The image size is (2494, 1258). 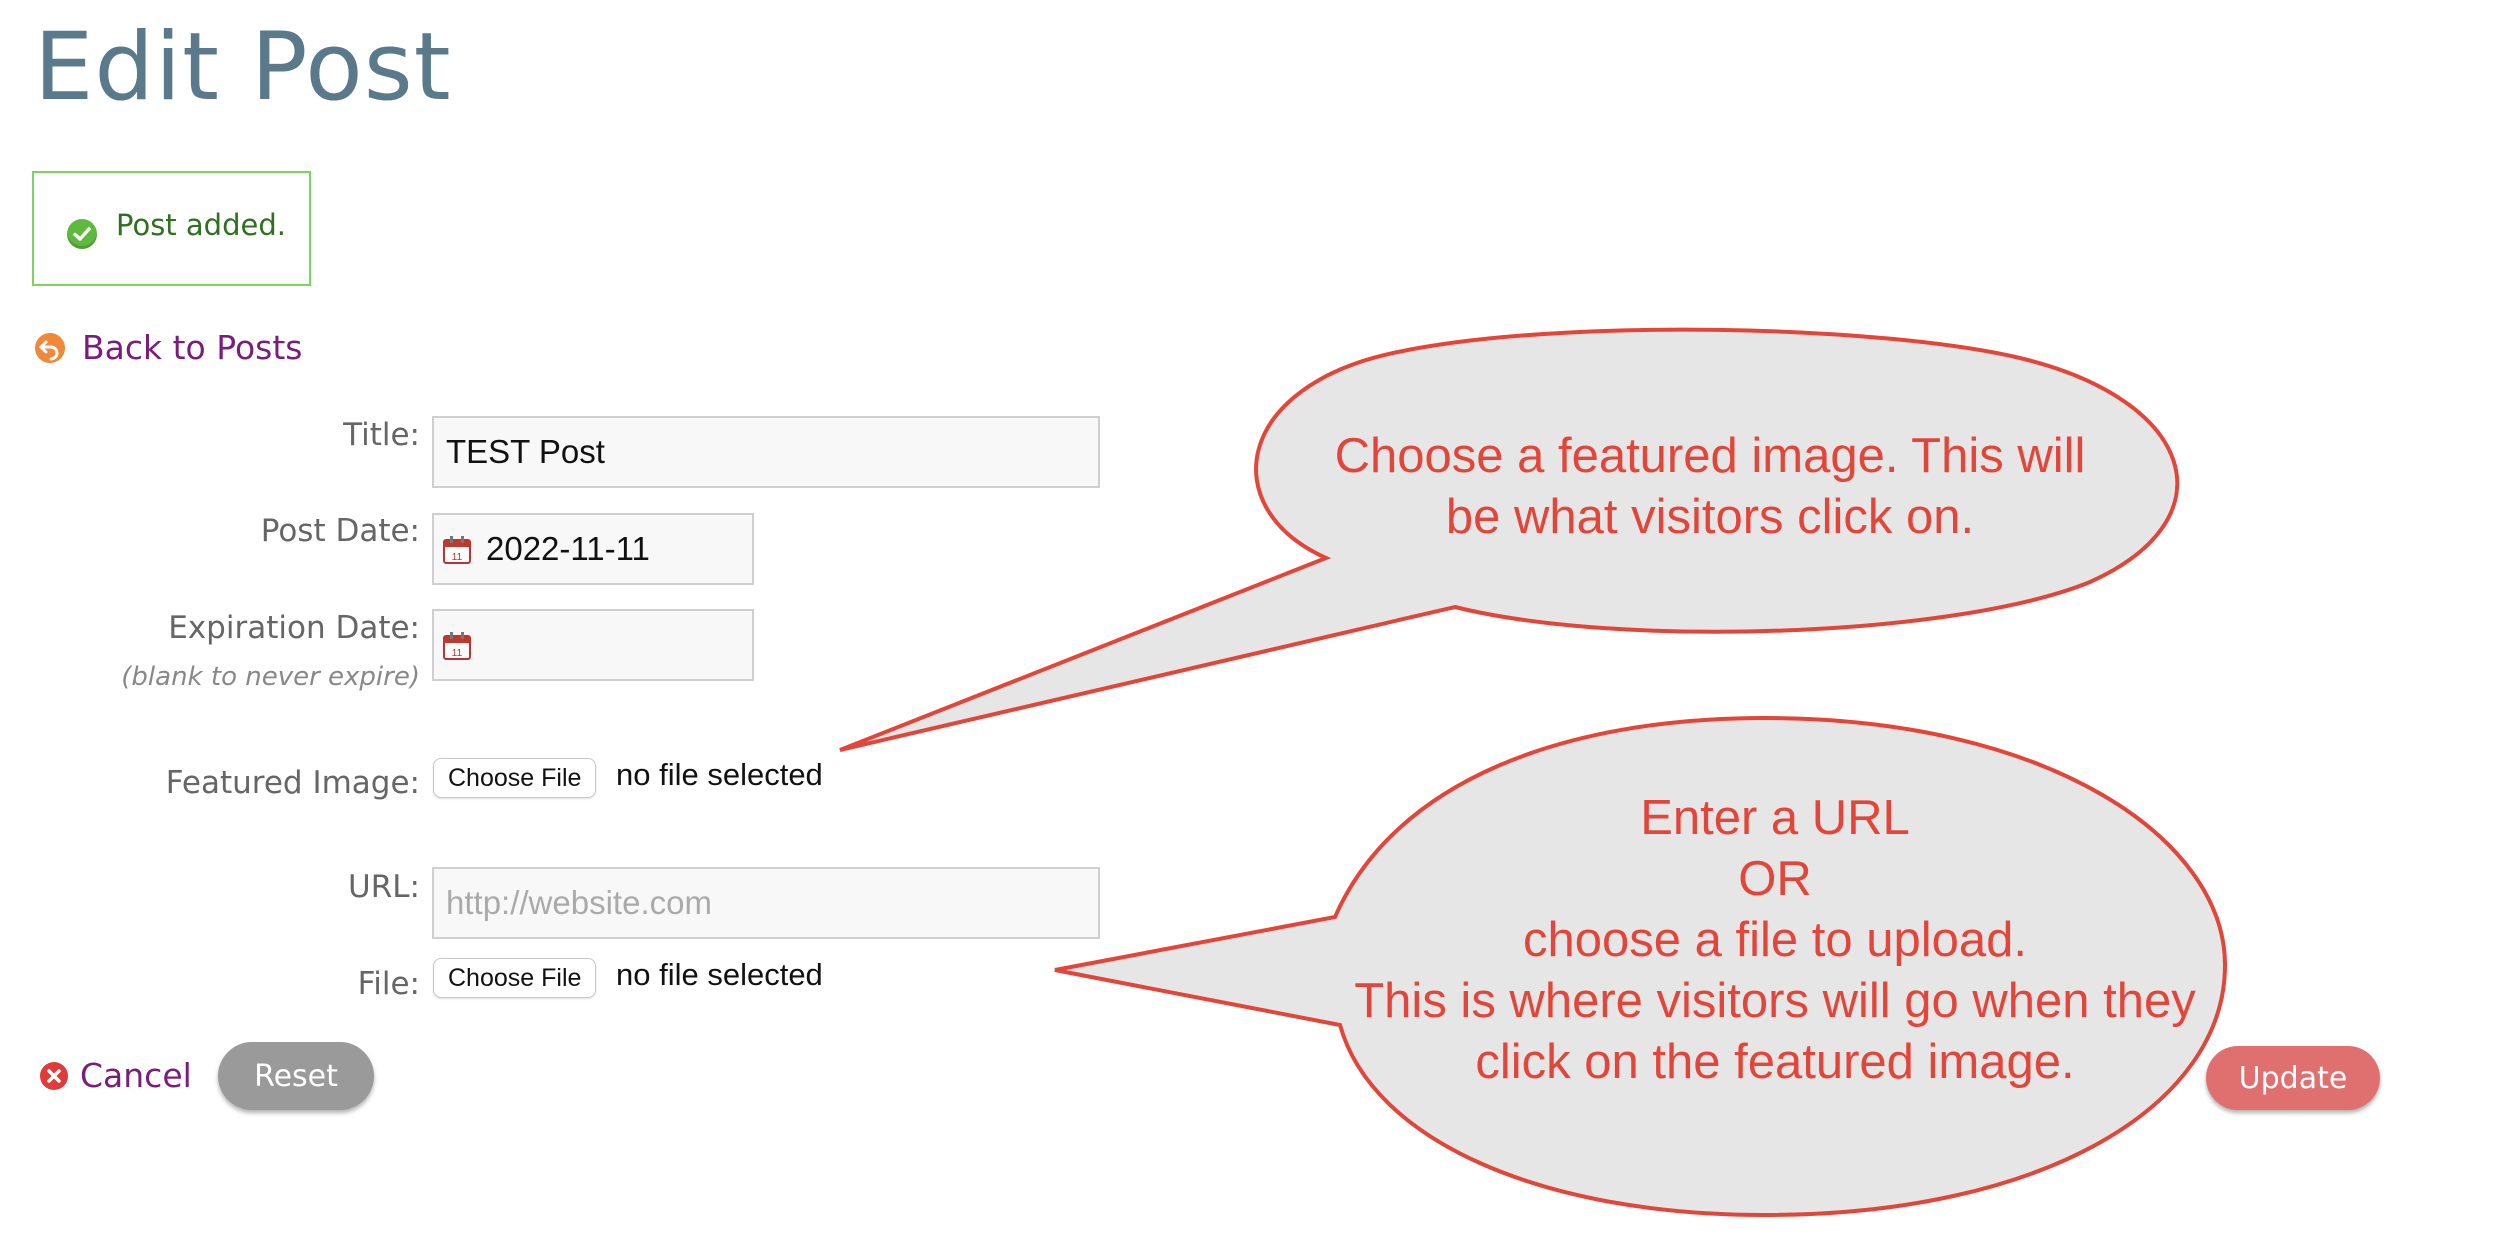 I want to click on callout-line: choose a file to upload., so click(x=1775, y=940).